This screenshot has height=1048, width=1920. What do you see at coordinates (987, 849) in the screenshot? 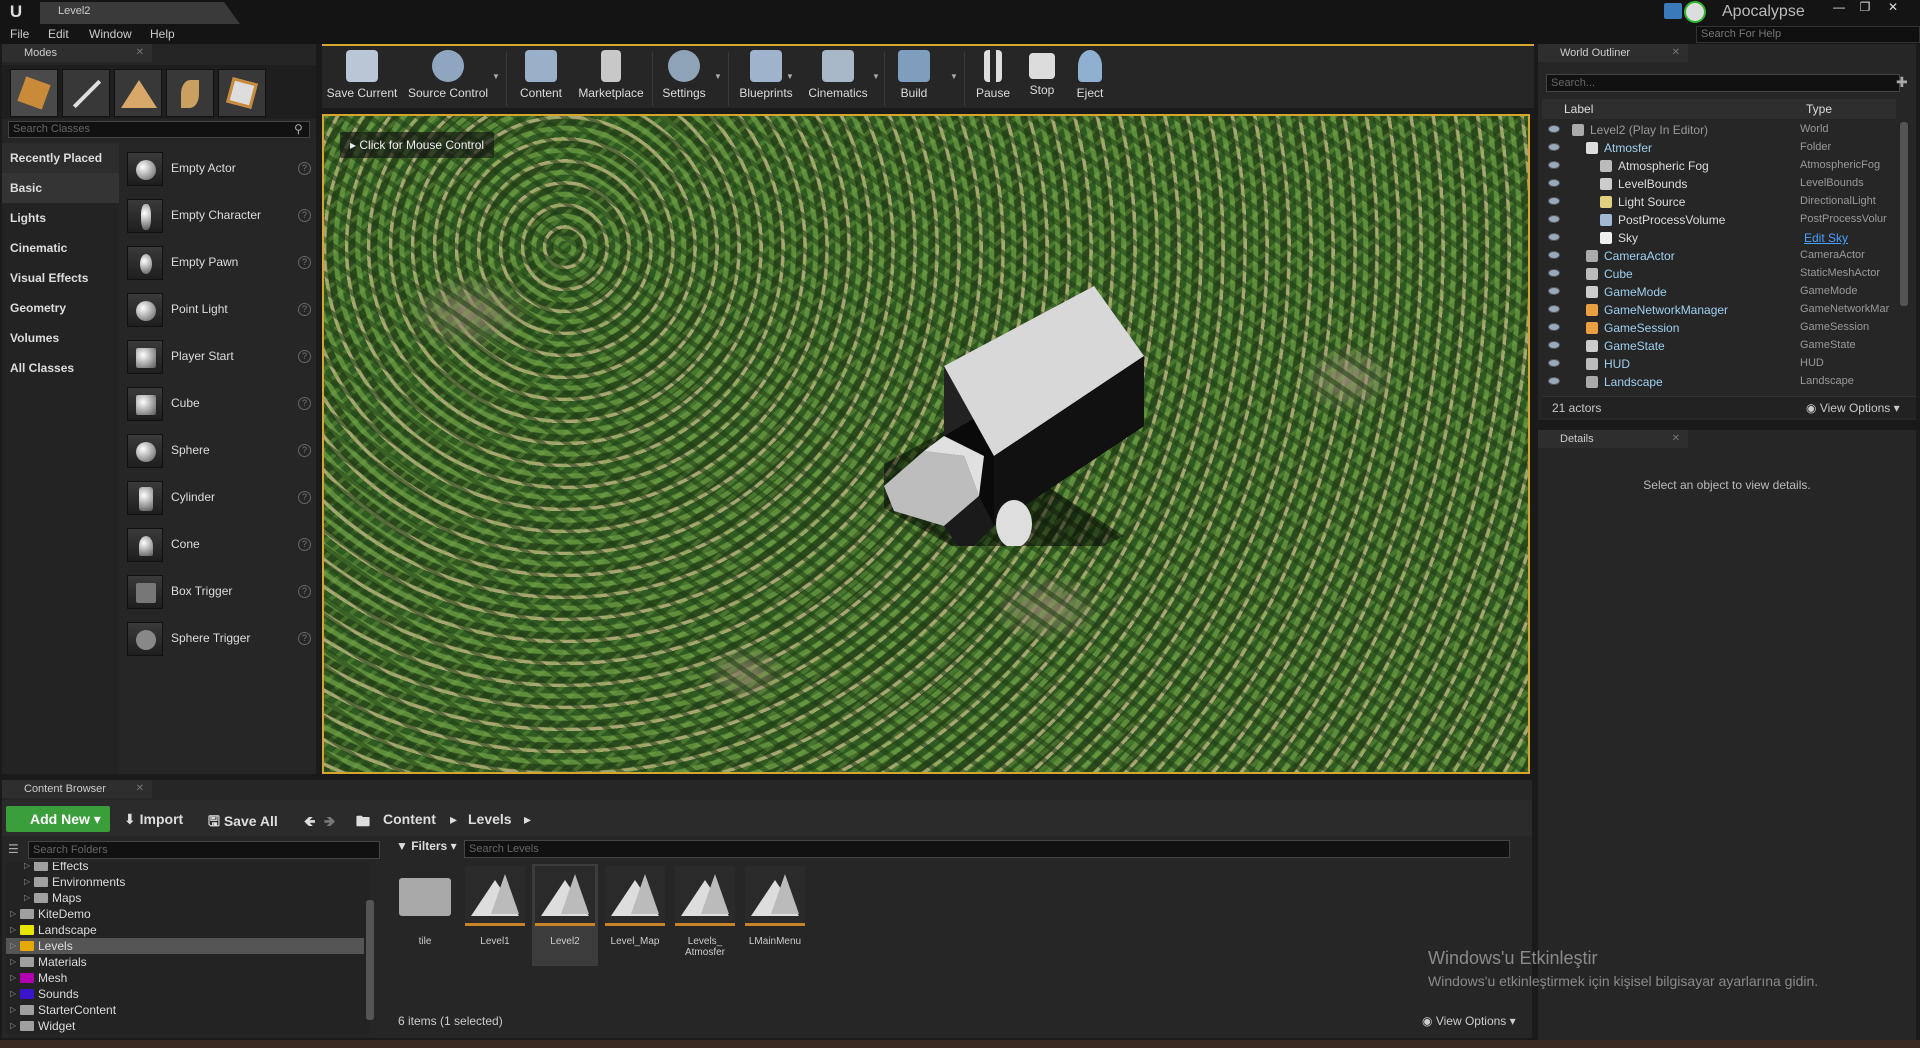
I see `asset-search-input: Search Levels` at bounding box center [987, 849].